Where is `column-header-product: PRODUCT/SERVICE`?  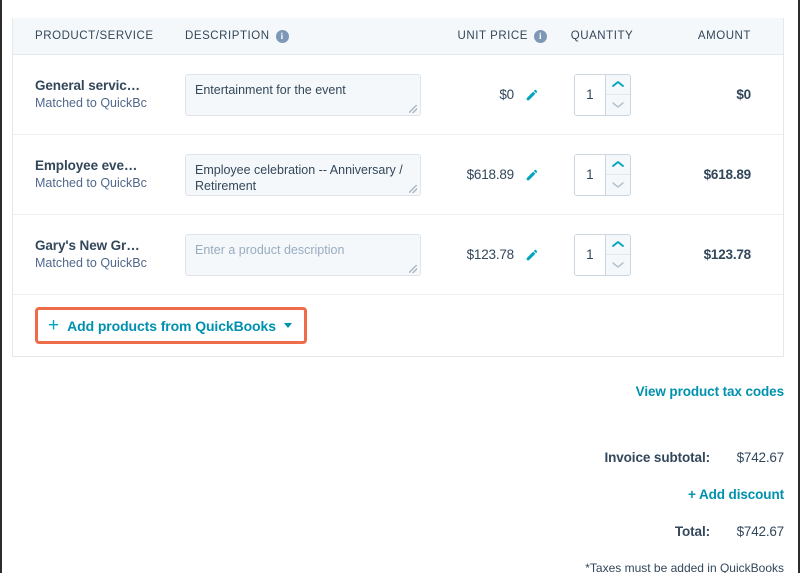
column-header-product: PRODUCT/SERVICE is located at coordinates (99, 36).